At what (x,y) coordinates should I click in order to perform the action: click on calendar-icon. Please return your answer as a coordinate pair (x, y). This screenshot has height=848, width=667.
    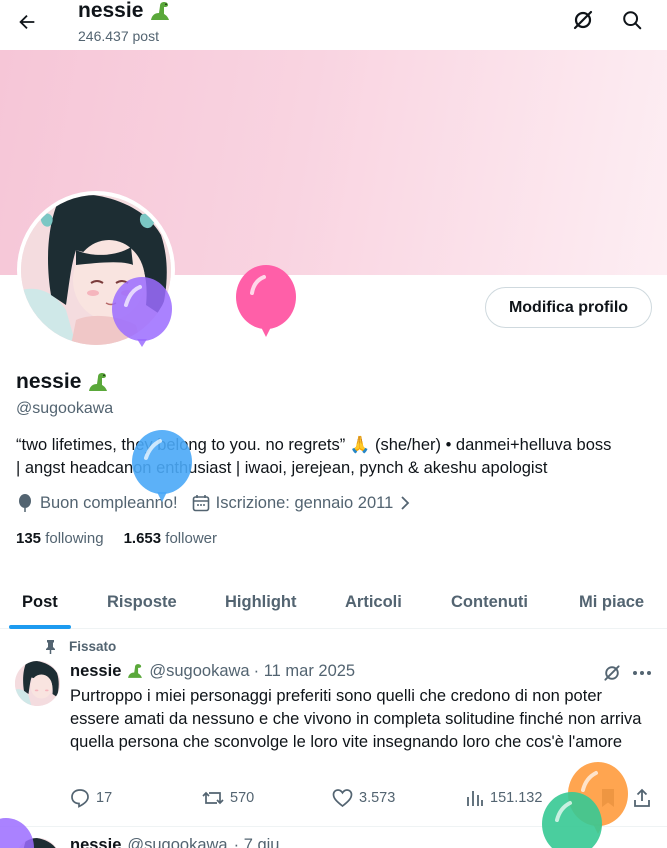
    Looking at the image, I should click on (200, 503).